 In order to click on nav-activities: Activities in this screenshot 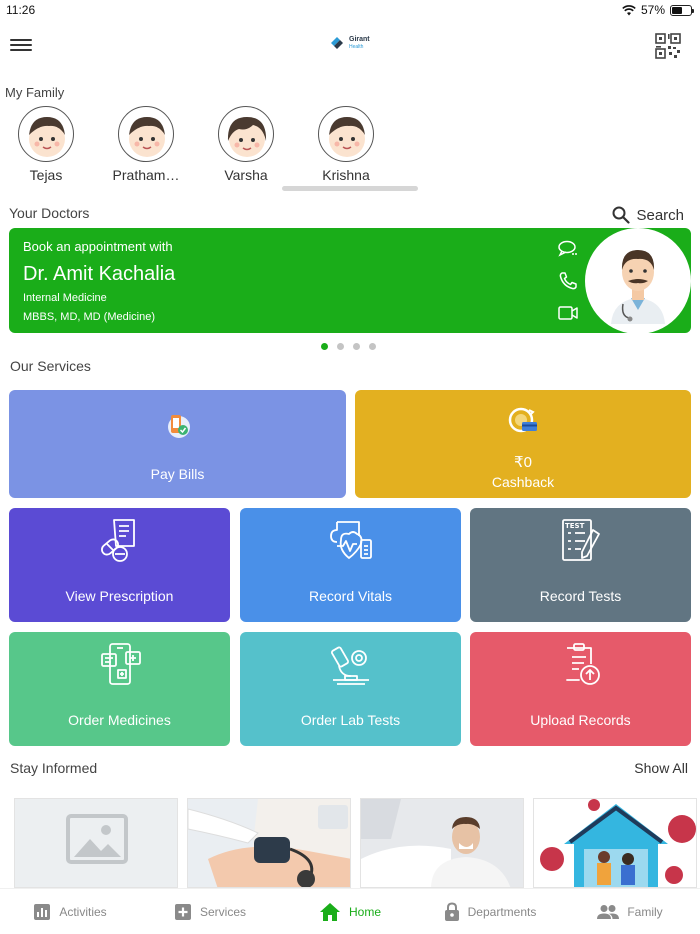, I will do `click(70, 911)`.